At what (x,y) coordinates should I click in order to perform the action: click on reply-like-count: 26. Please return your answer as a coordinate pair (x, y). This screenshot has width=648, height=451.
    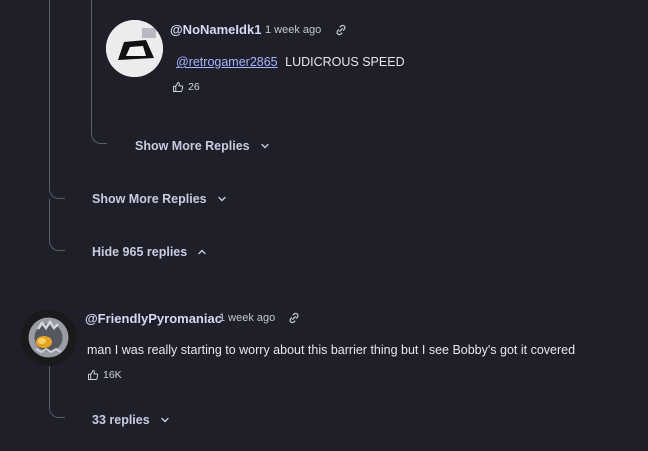
    Looking at the image, I should click on (194, 87).